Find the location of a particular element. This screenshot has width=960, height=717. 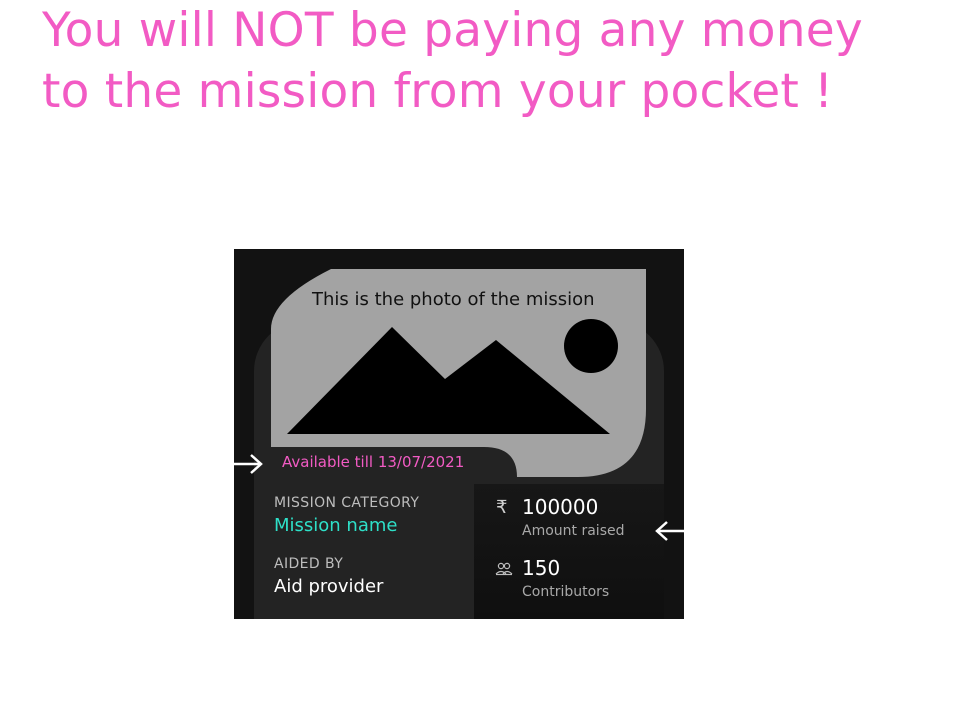

availability-text: Available till 13/07/2021 is located at coordinates (373, 462).